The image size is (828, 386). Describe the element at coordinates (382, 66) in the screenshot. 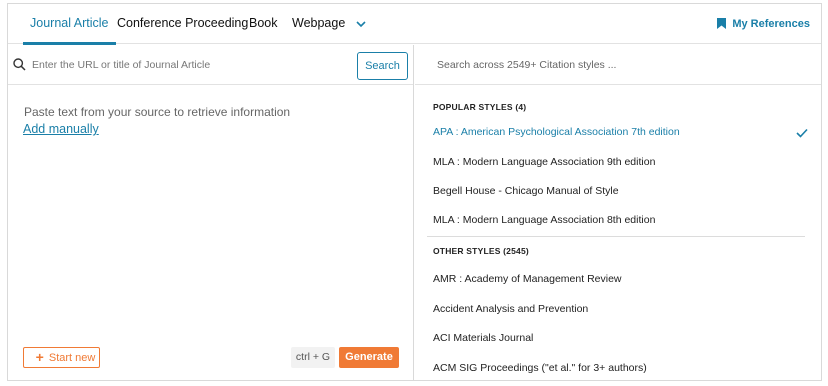

I see `search-button: Search` at that location.